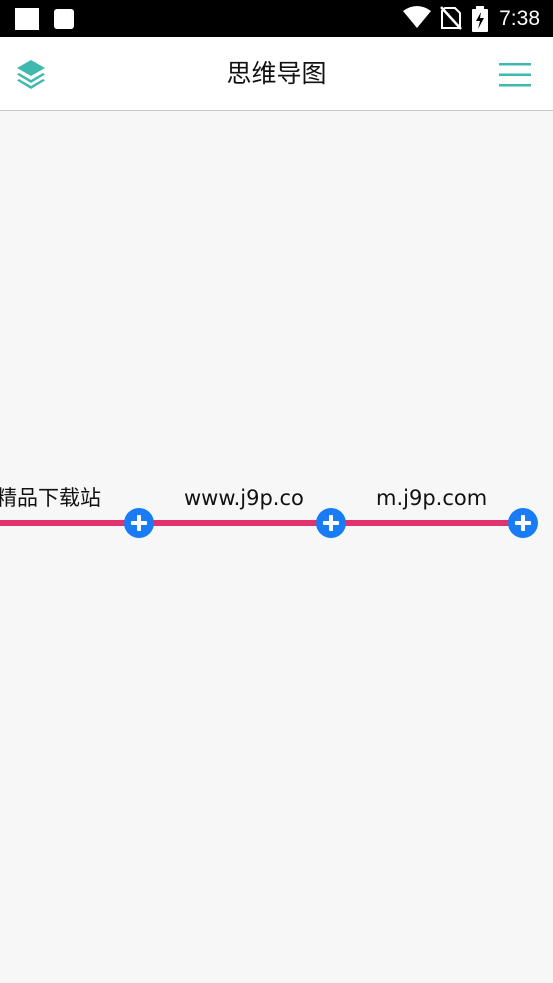  I want to click on battery-charging-icon, so click(480, 19).